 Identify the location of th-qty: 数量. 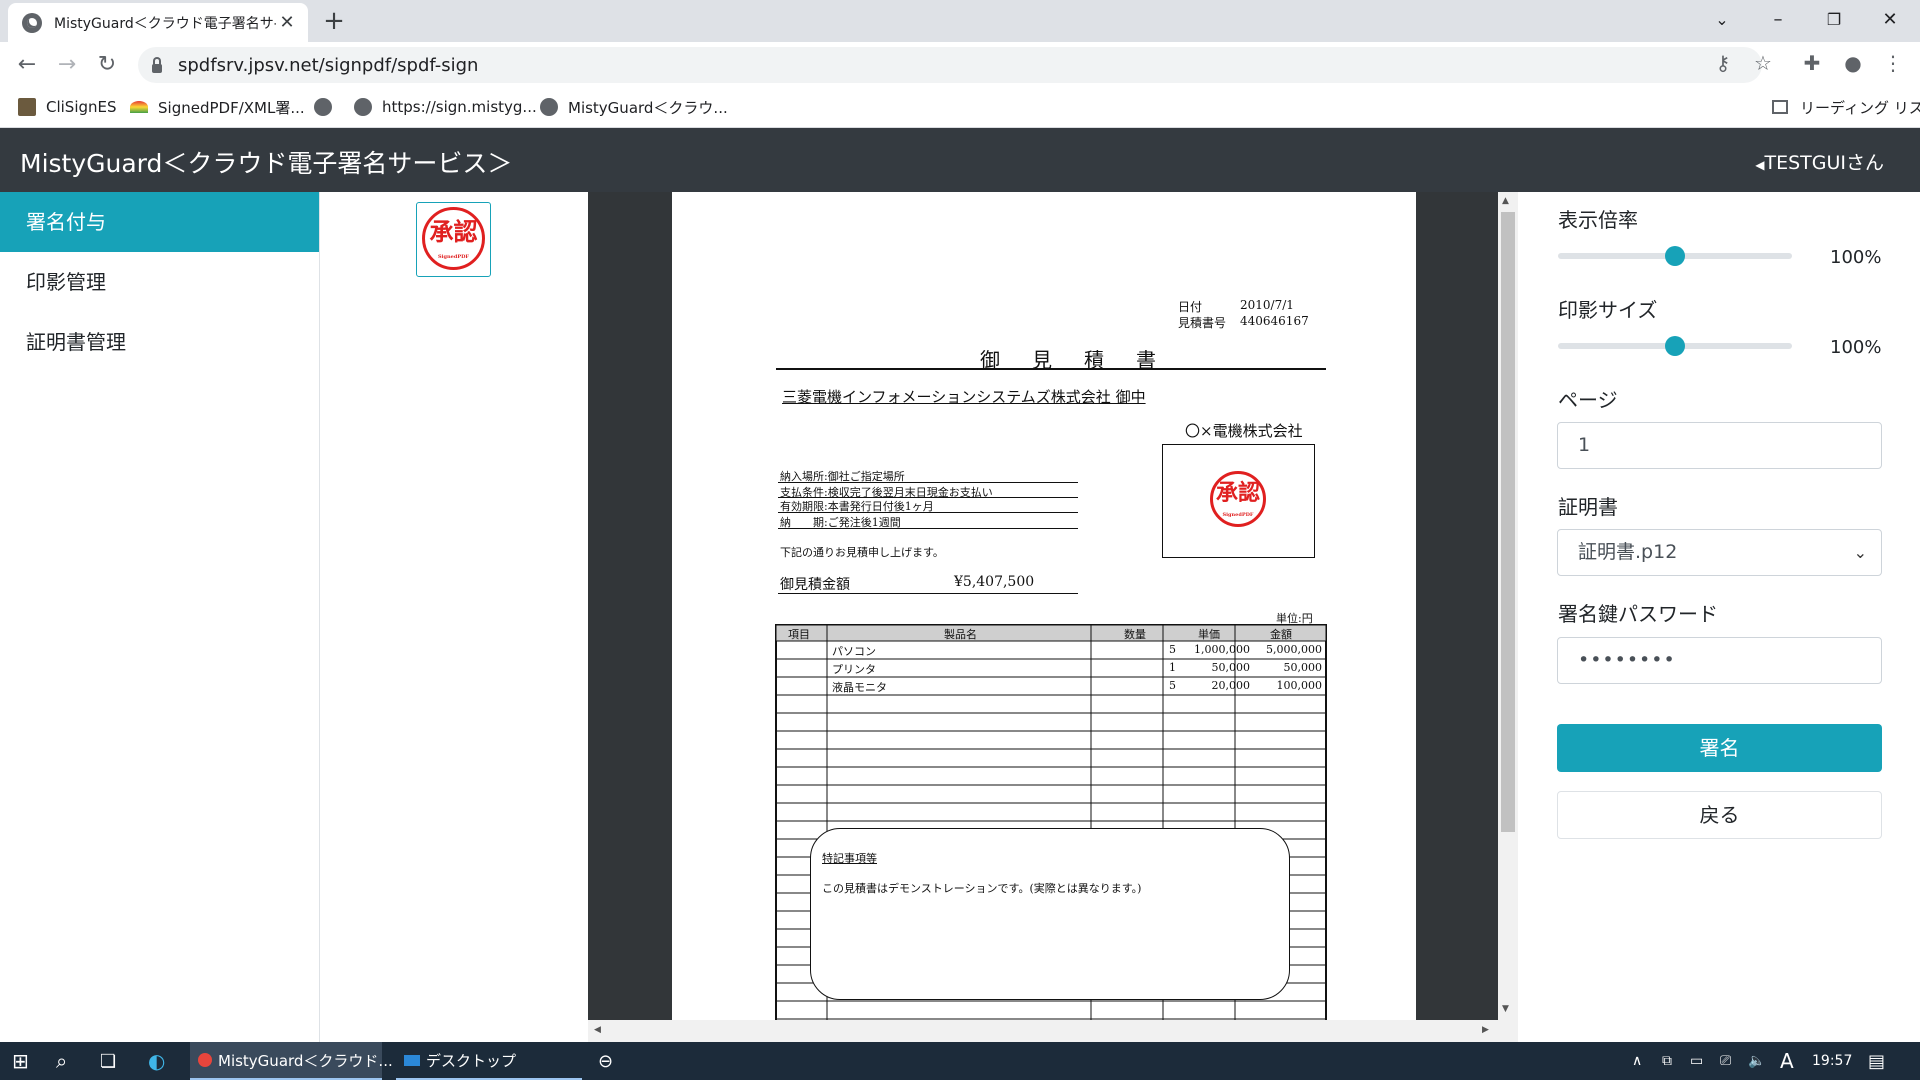
(1135, 634).